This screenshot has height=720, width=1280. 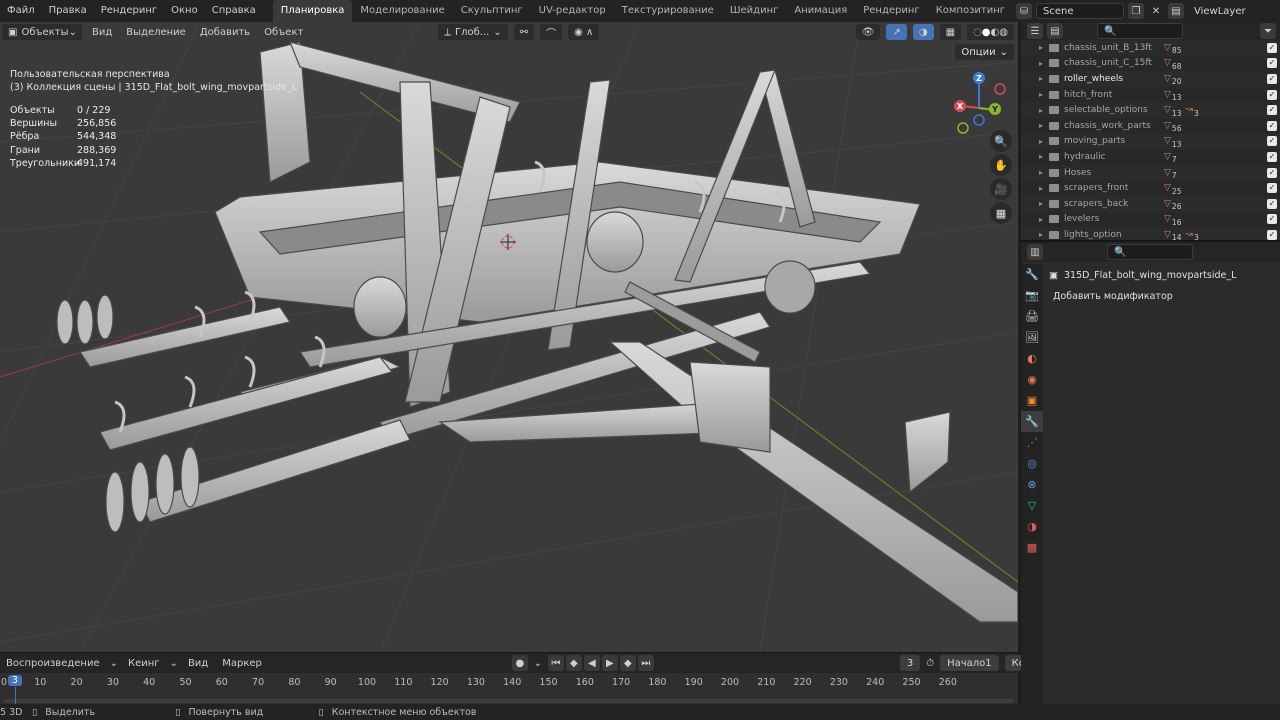 What do you see at coordinates (555, 663) in the screenshot?
I see `jump-start-icon: ⏮` at bounding box center [555, 663].